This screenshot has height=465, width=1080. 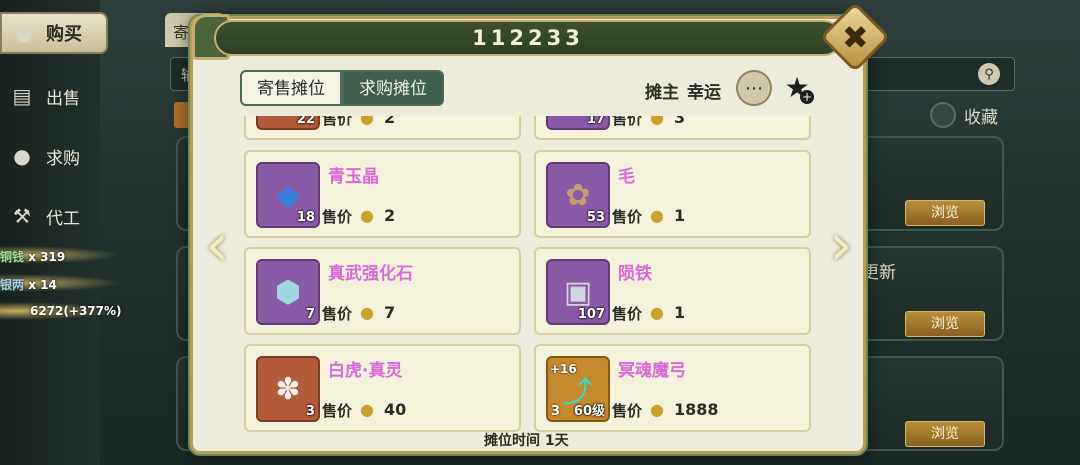 I want to click on silver-currency: 银两 x 14, so click(x=28, y=284).